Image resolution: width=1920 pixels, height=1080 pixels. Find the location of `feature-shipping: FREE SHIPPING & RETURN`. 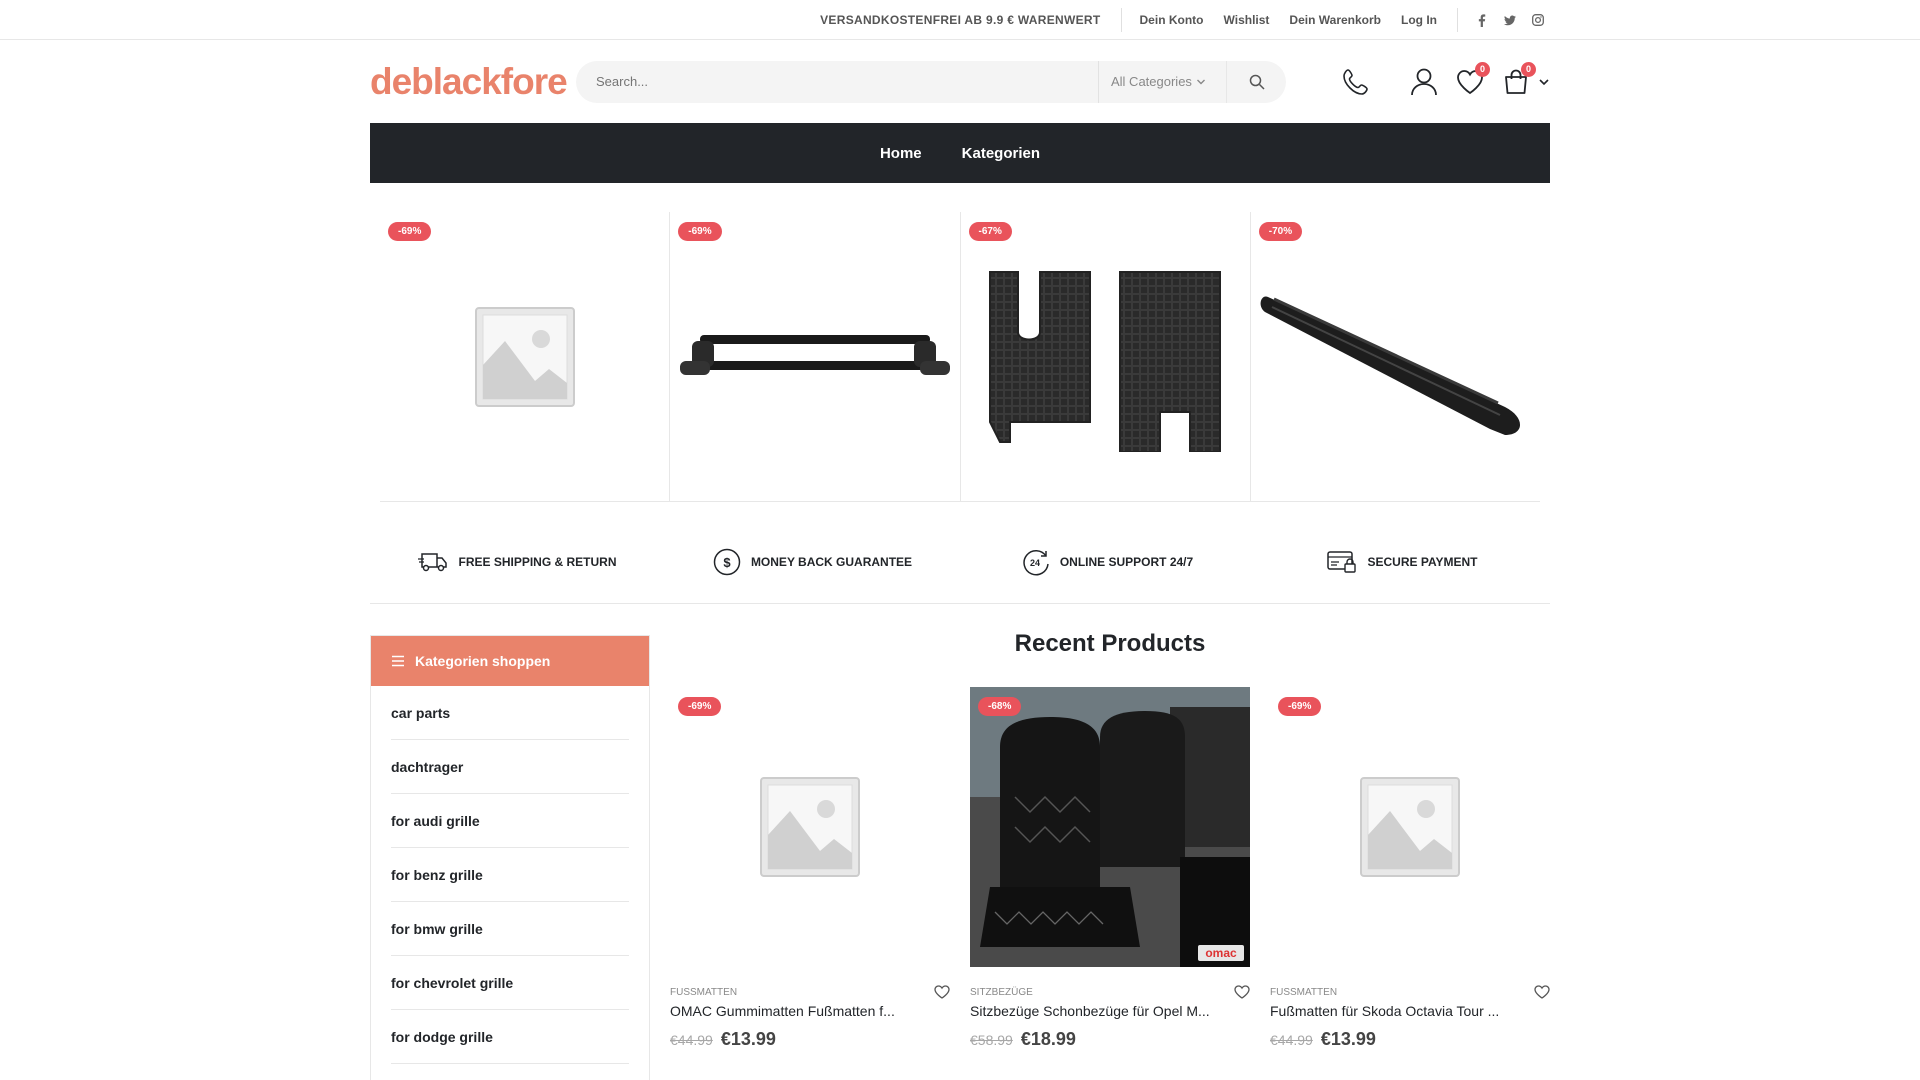

feature-shipping: FREE SHIPPING & RETURN is located at coordinates (517, 562).